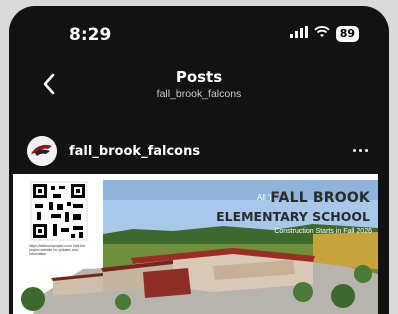  I want to click on avatar, so click(42, 151).